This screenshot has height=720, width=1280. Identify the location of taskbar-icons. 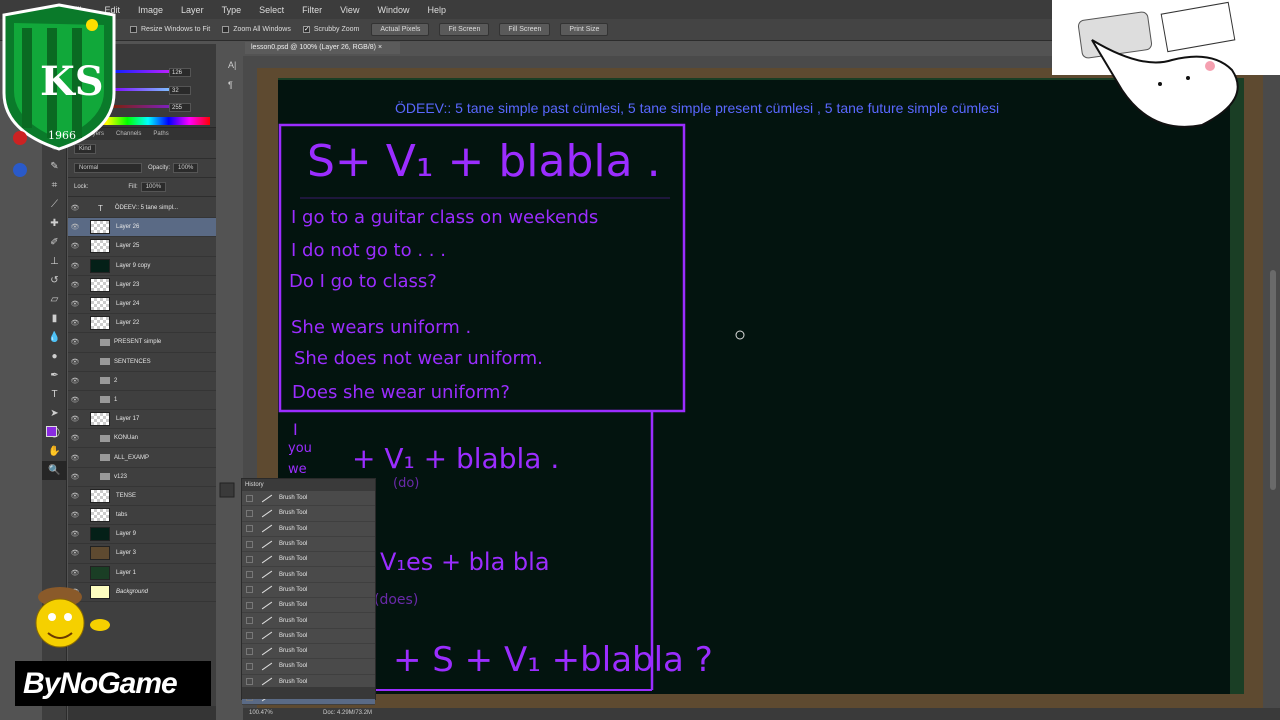
(20, 154).